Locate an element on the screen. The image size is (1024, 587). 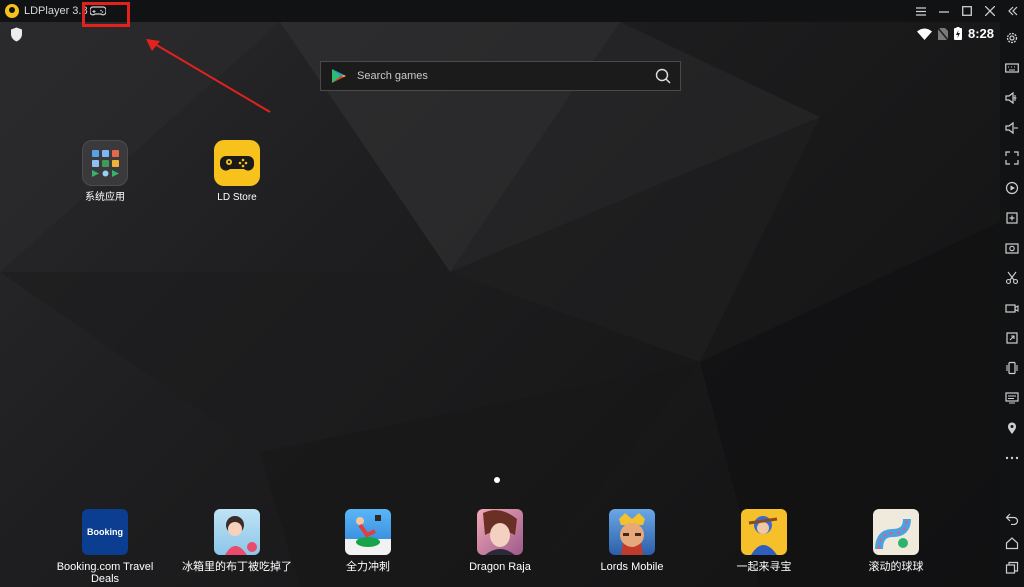
treasure-hunt-icon is located at coordinates (764, 532).